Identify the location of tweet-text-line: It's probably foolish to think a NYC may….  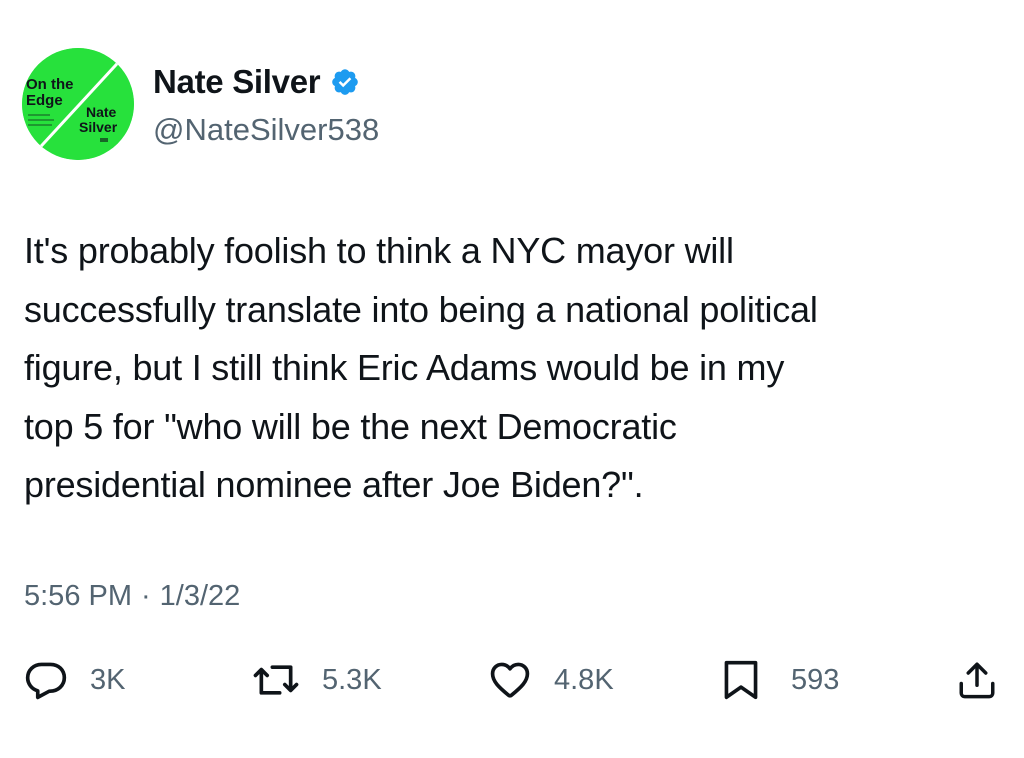
(379, 250).